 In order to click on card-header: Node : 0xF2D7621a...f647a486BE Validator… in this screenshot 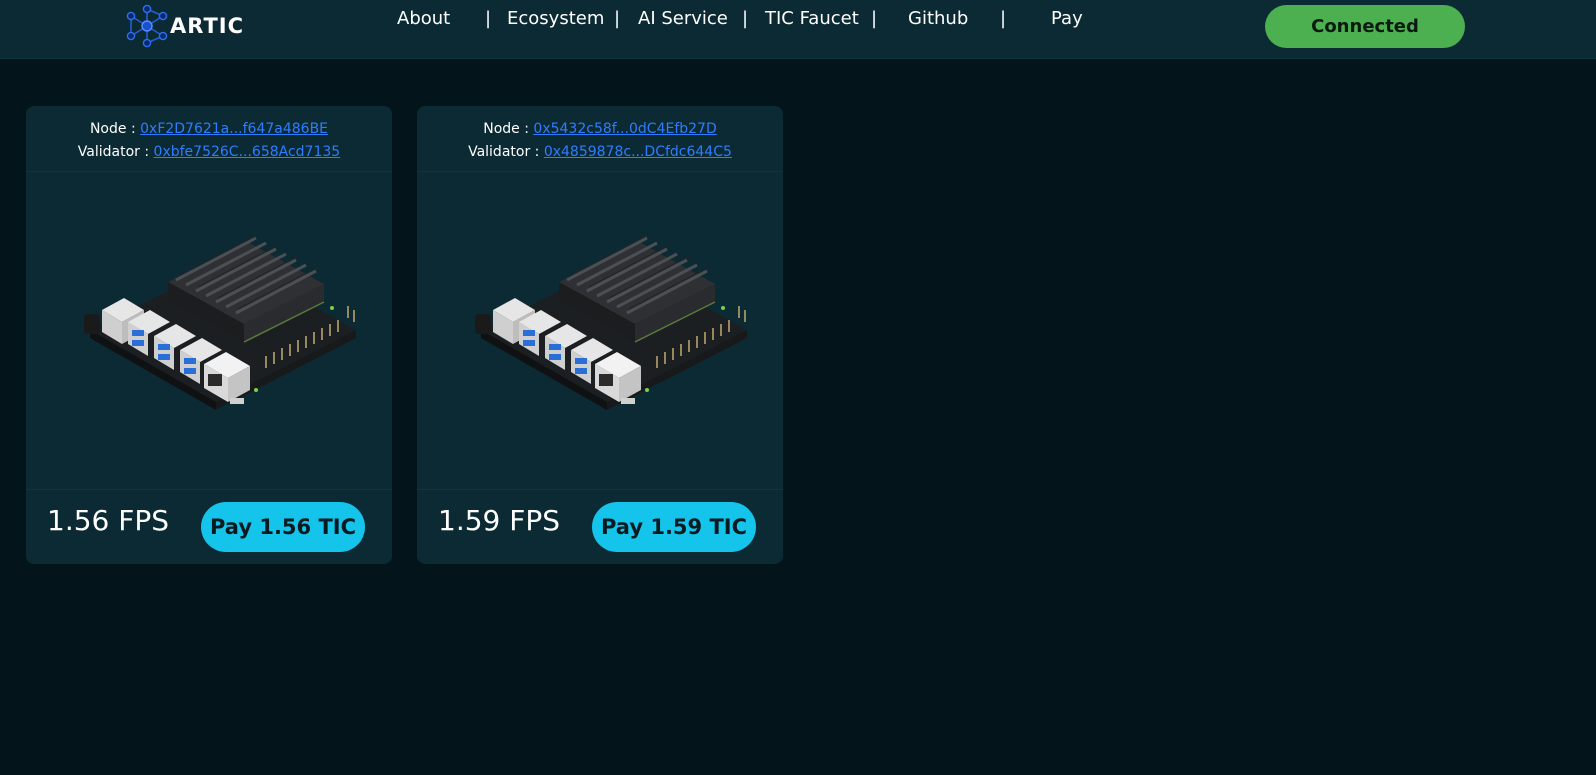, I will do `click(209, 139)`.